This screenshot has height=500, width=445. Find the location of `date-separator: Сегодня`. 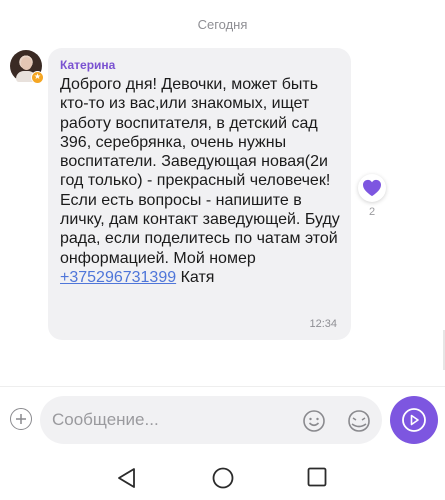

date-separator: Сегодня is located at coordinates (222, 24).